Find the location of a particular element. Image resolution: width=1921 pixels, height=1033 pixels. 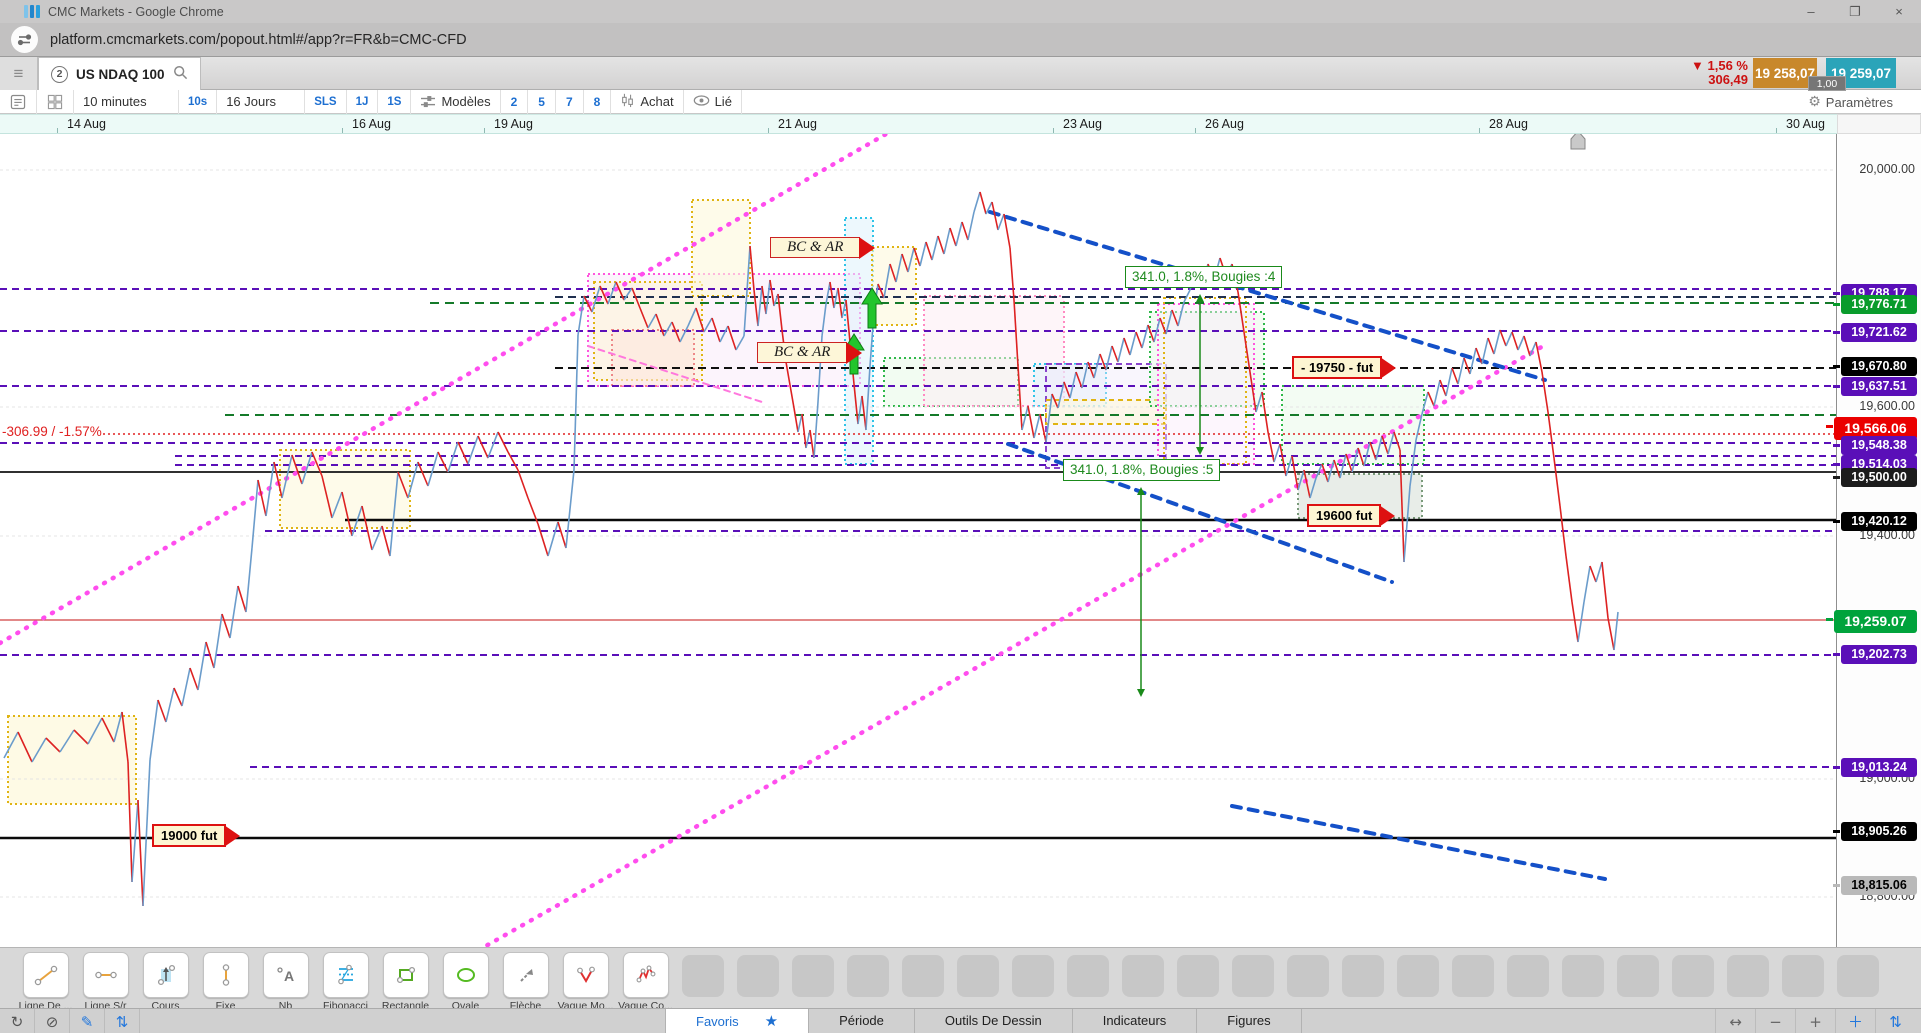

models-button: Modèles is located at coordinates (456, 101).